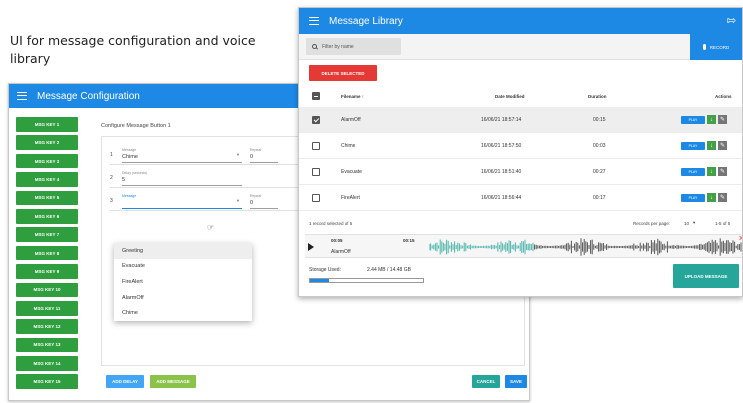  Describe the element at coordinates (47, 345) in the screenshot. I see `message-key-button: MSG KEY 13` at that location.